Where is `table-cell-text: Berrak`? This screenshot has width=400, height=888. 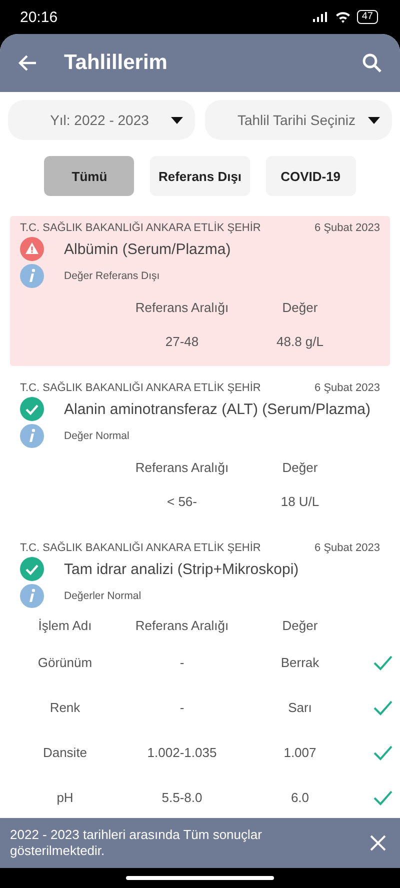
table-cell-text: Berrak is located at coordinates (300, 663).